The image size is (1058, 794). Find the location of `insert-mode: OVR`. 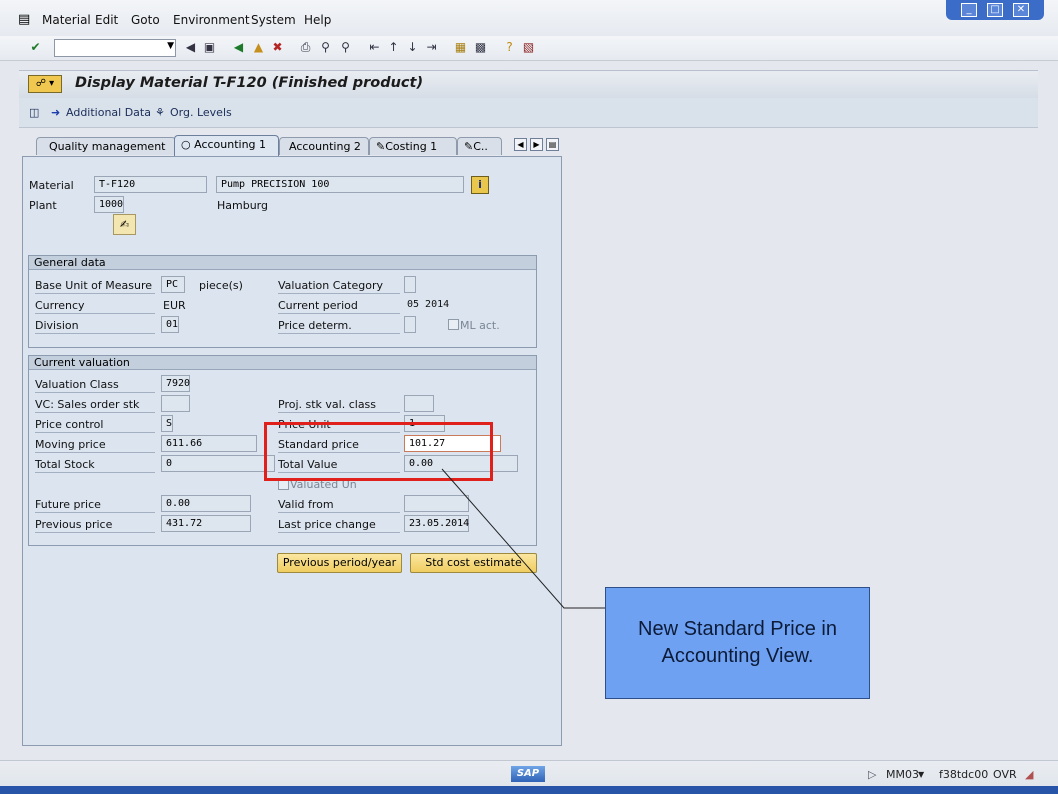

insert-mode: OVR is located at coordinates (1005, 774).